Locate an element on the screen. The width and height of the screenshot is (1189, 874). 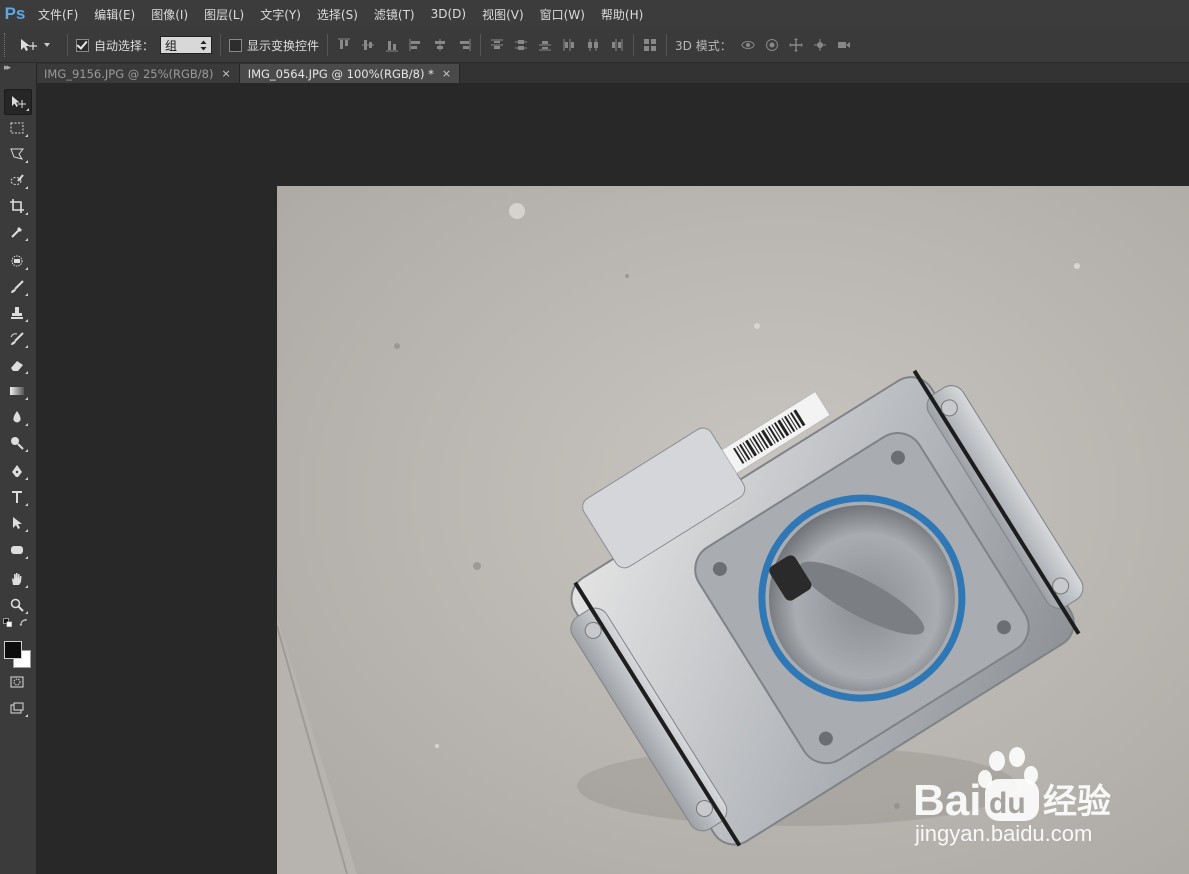
quick-mask-button is located at coordinates (17, 682).